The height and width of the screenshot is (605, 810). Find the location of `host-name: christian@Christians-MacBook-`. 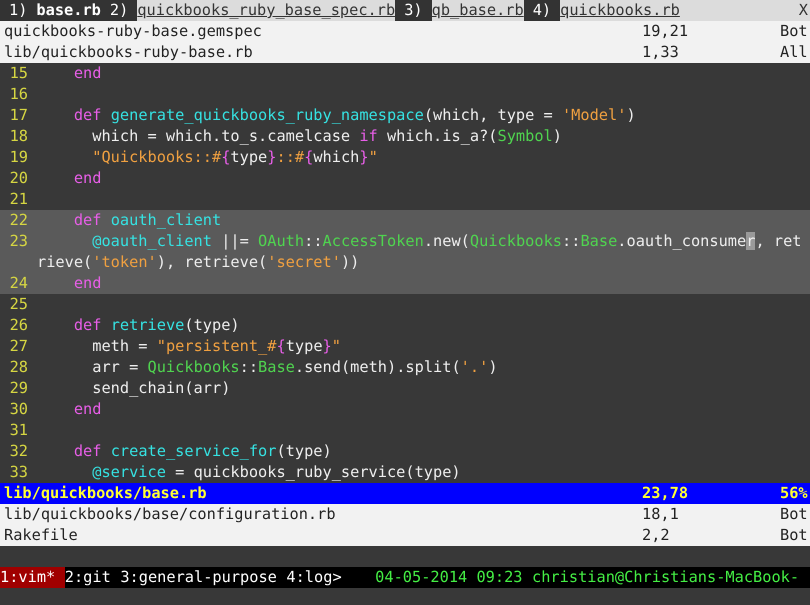

host-name: christian@Christians-MacBook- is located at coordinates (665, 577).